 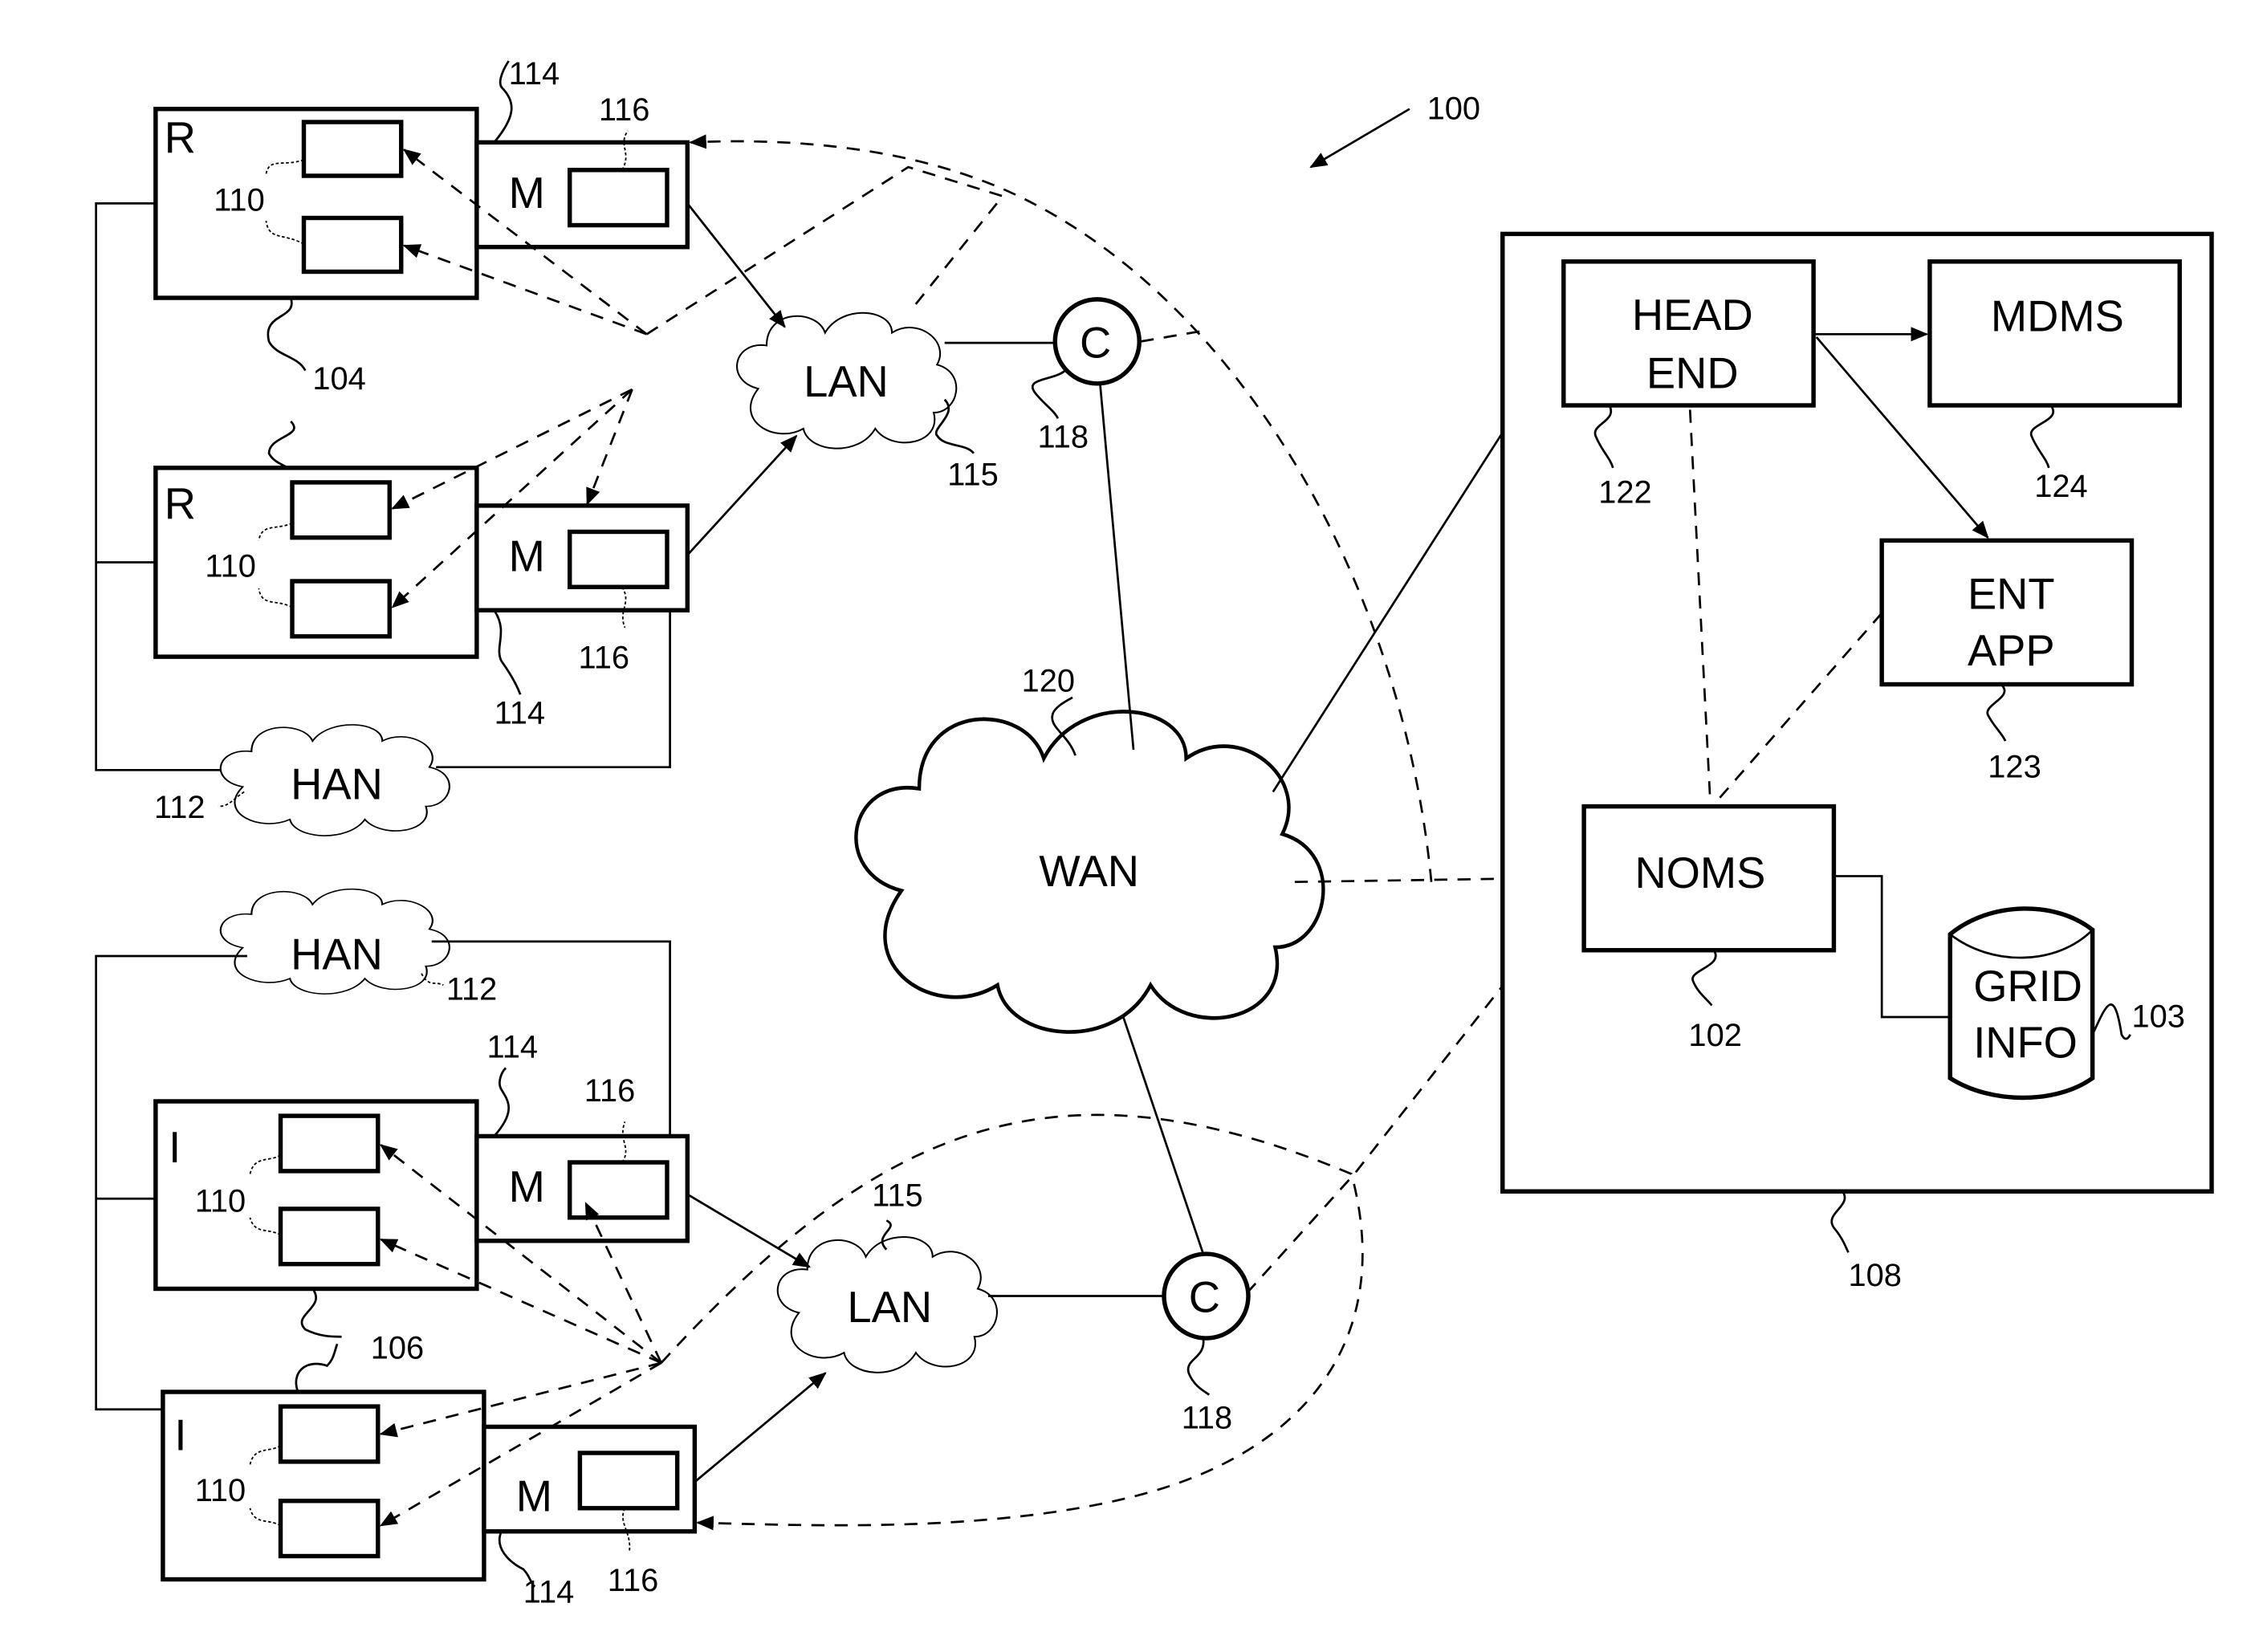 What do you see at coordinates (2025, 1043) in the screenshot?
I see `grid-info-line2: INFO` at bounding box center [2025, 1043].